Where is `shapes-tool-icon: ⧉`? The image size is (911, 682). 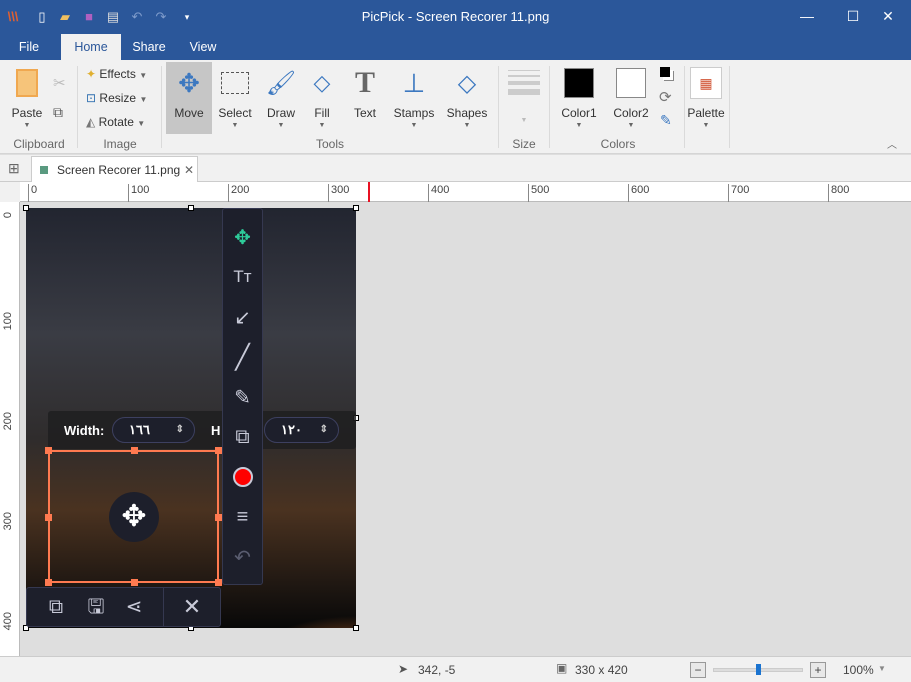
shapes-tool-icon: ⧉ is located at coordinates (242, 437).